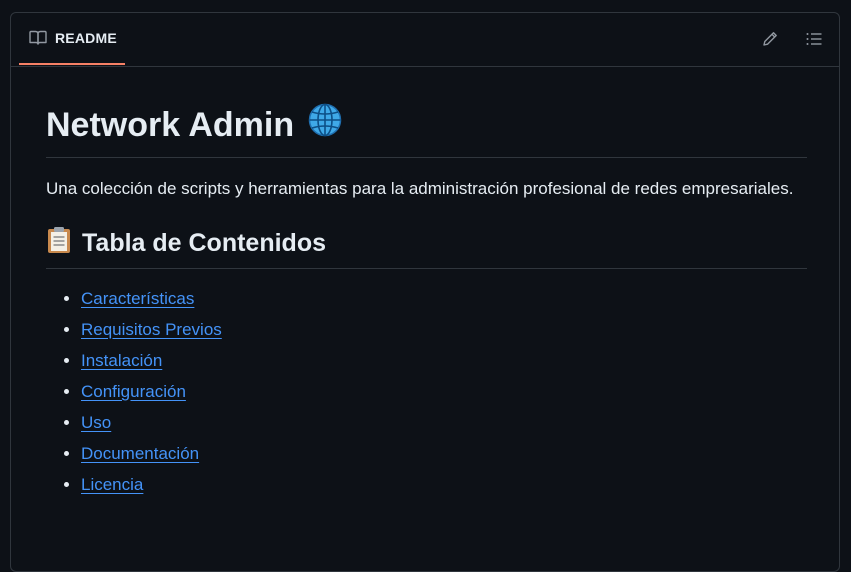 The height and width of the screenshot is (572, 851). I want to click on toc-list-item: Documentación, so click(444, 453).